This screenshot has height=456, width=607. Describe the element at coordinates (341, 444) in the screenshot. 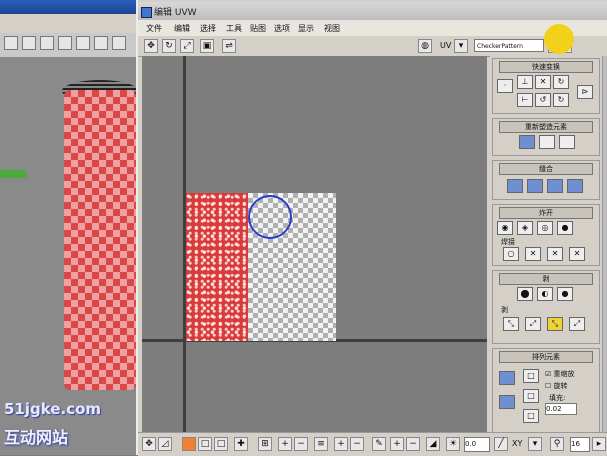

I see `grow-ring-icon: +` at that location.